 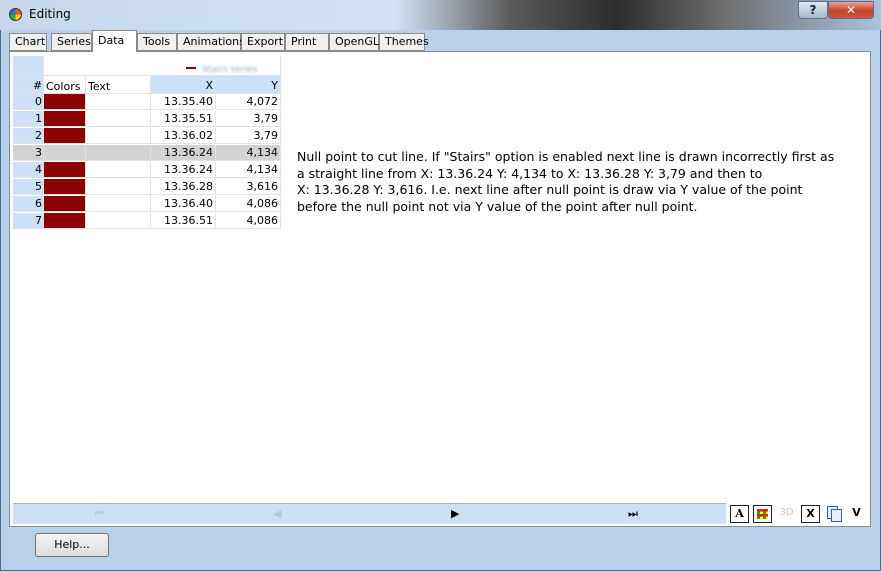 I want to click on row-x: 13.36.02, so click(x=183, y=136).